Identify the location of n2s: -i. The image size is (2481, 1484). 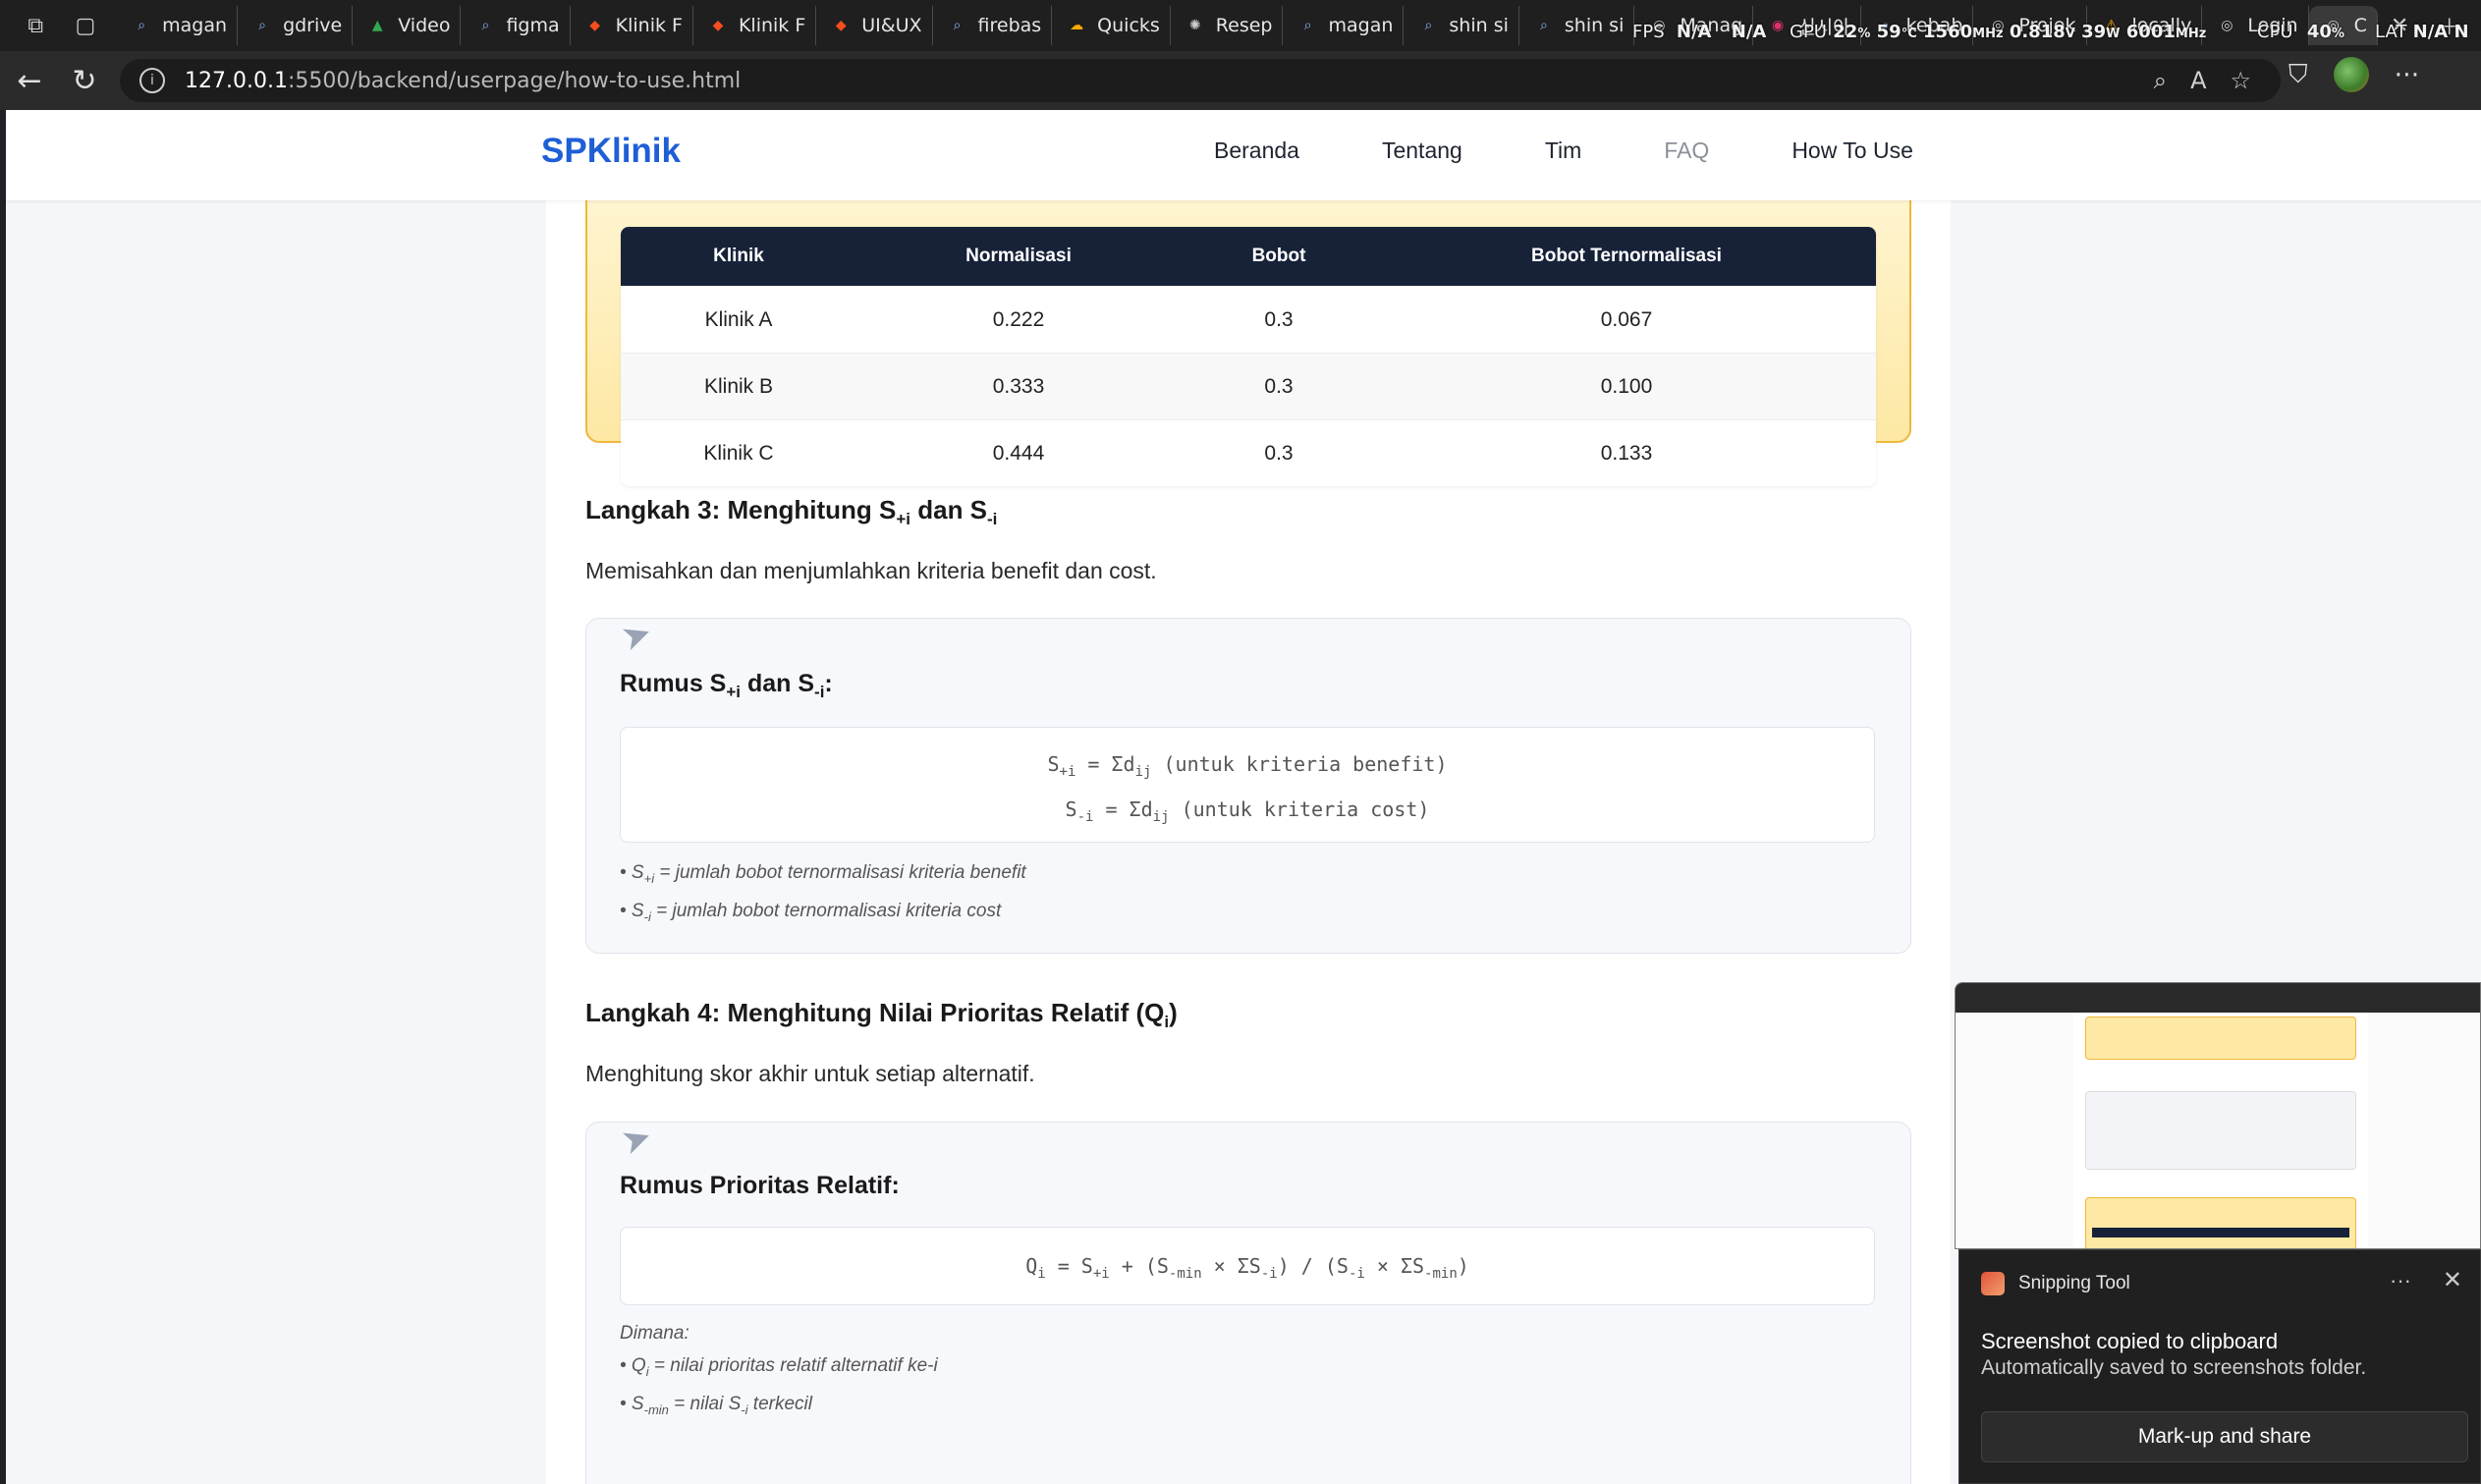
(647, 916).